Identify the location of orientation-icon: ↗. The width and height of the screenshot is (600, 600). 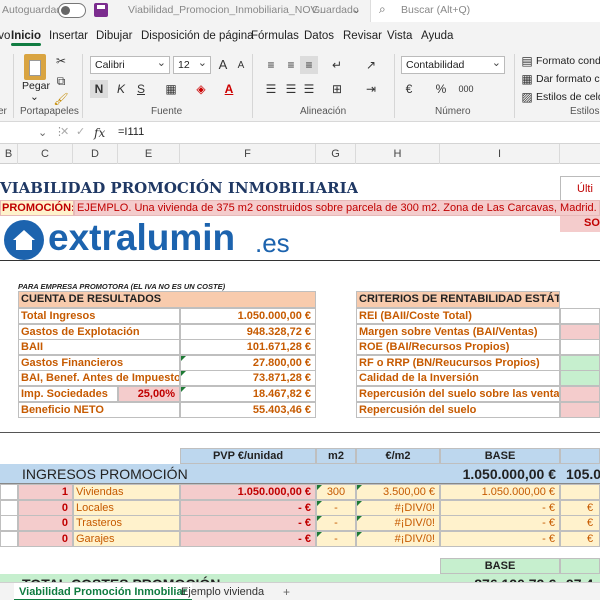
(371, 65).